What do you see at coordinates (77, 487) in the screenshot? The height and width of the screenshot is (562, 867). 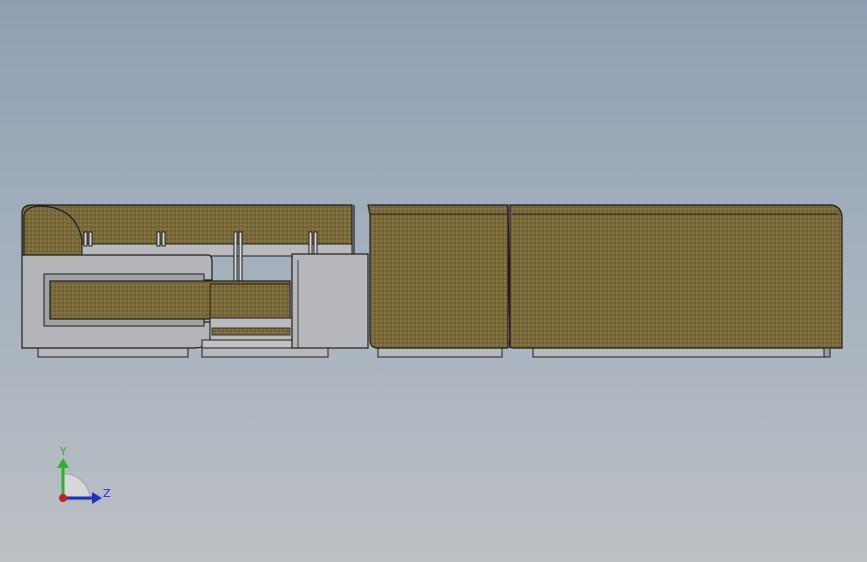 I see `triad-arc` at bounding box center [77, 487].